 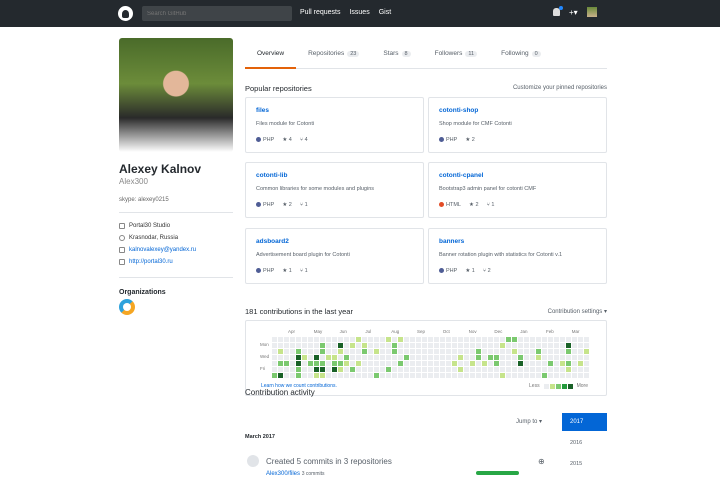 I want to click on repo-stars: ★ 2, so click(x=474, y=205).